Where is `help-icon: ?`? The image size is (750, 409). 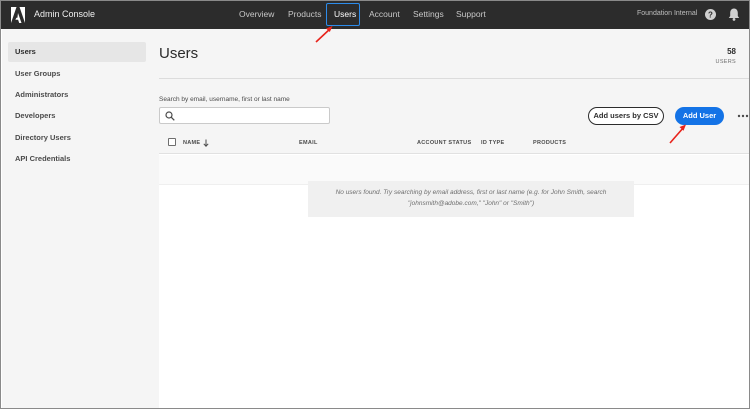
help-icon: ? is located at coordinates (710, 14).